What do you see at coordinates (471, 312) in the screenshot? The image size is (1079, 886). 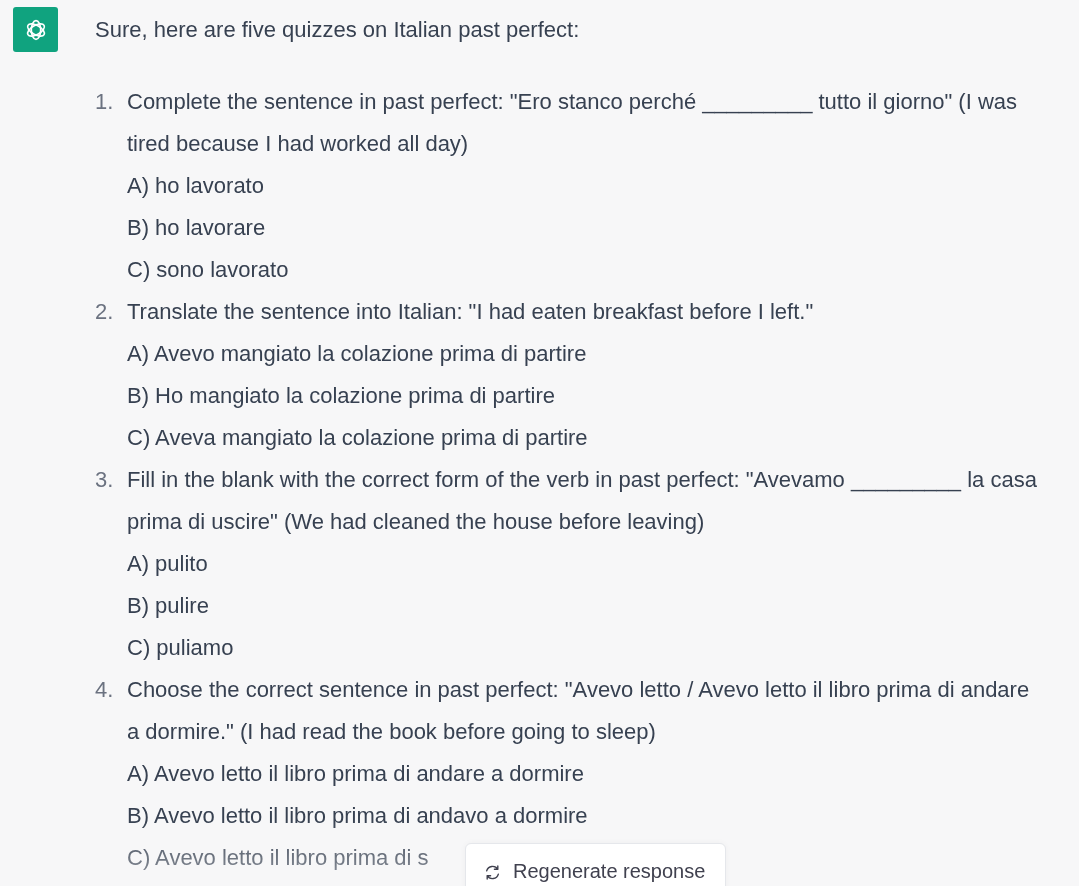 I see `quiz-question: Translate the sentence into Italian: "I had eaten breakfast before I left."` at bounding box center [471, 312].